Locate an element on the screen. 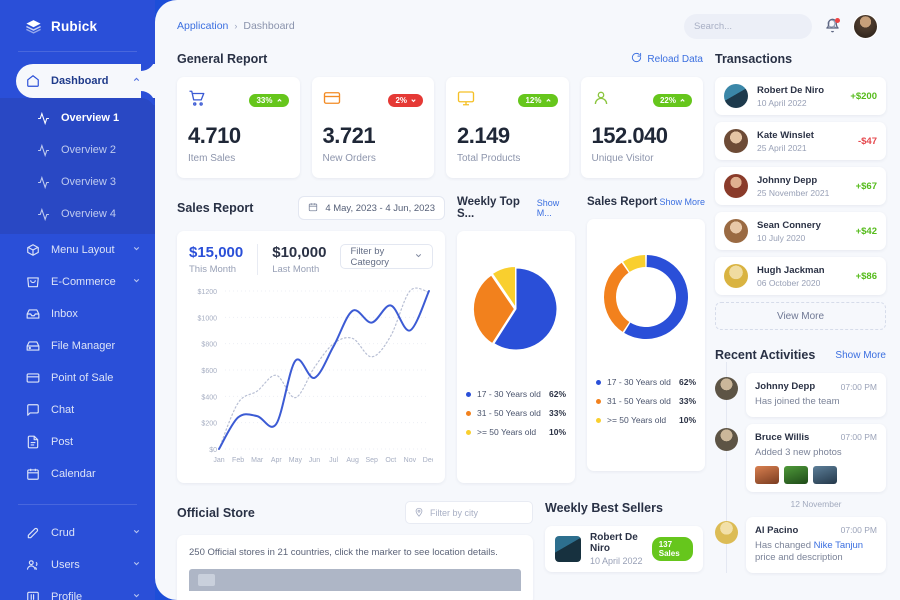 The height and width of the screenshot is (600, 900). sidebar-item-crud: Crud is located at coordinates (77, 533).